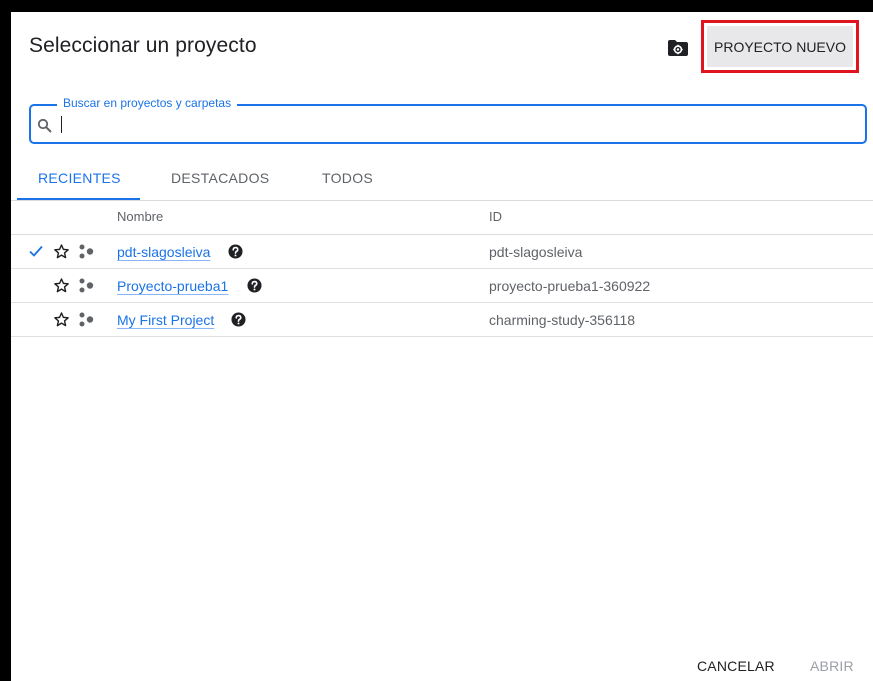 This screenshot has width=873, height=681. I want to click on table-row: Proyecto-prueba1 proyecto-prueba1-360922, so click(442, 286).